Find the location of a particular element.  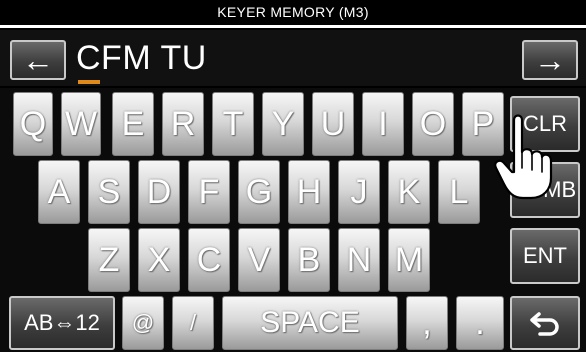

left-arrow-icon: ← is located at coordinates (38, 60).